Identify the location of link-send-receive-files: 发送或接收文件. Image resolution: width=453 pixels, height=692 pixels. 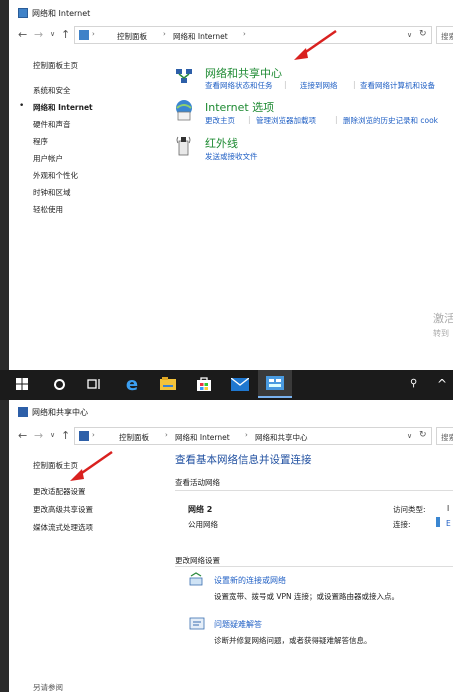
(231, 156).